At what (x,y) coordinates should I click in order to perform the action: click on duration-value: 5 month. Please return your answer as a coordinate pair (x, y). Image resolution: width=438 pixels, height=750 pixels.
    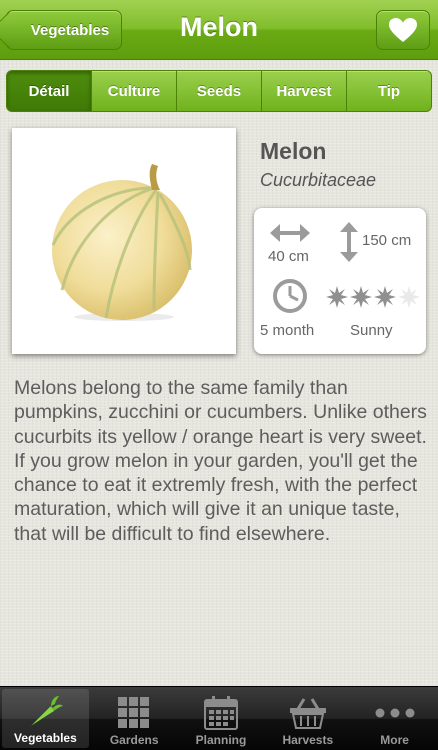
    Looking at the image, I should click on (287, 330).